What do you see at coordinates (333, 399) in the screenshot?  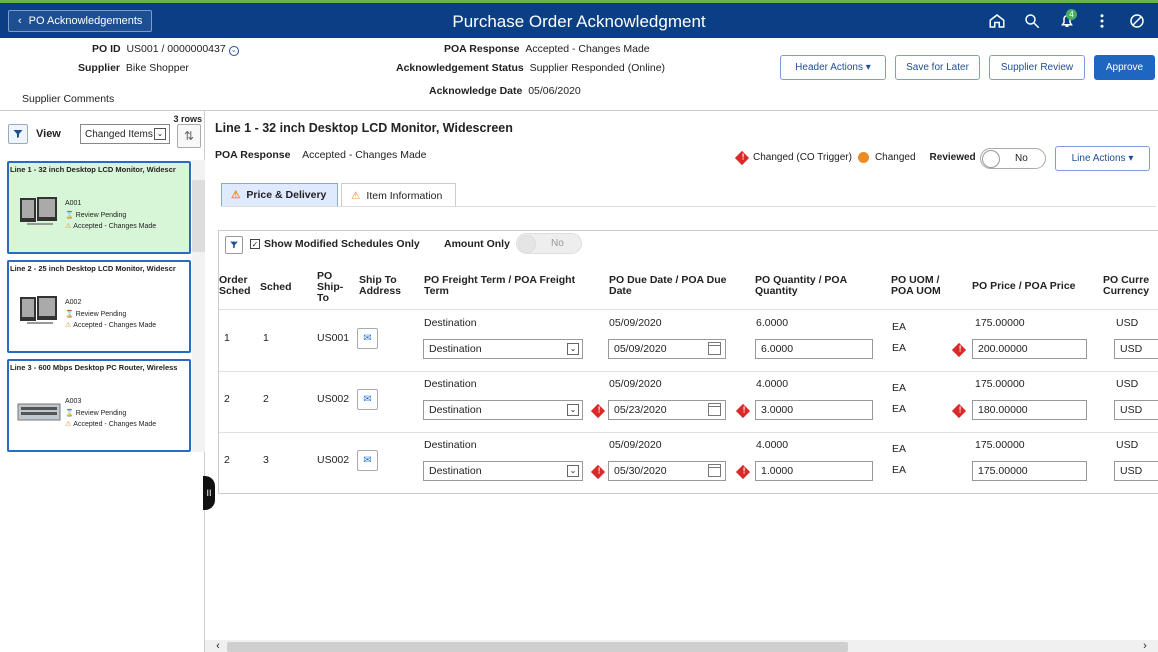 I see `ship-to-value: US002` at bounding box center [333, 399].